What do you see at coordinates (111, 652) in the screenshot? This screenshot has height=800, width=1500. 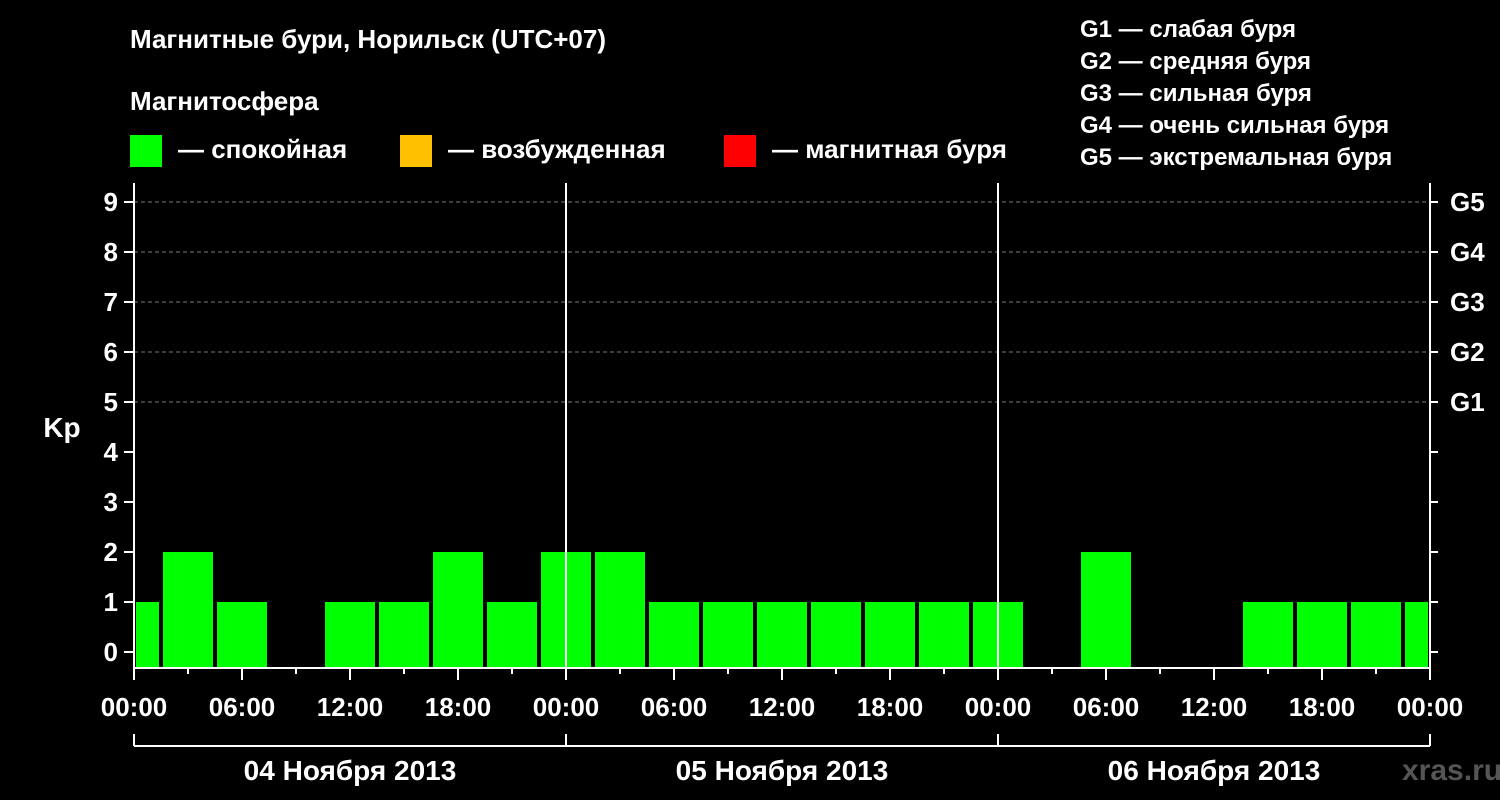 I see `y-tick-label: 0` at bounding box center [111, 652].